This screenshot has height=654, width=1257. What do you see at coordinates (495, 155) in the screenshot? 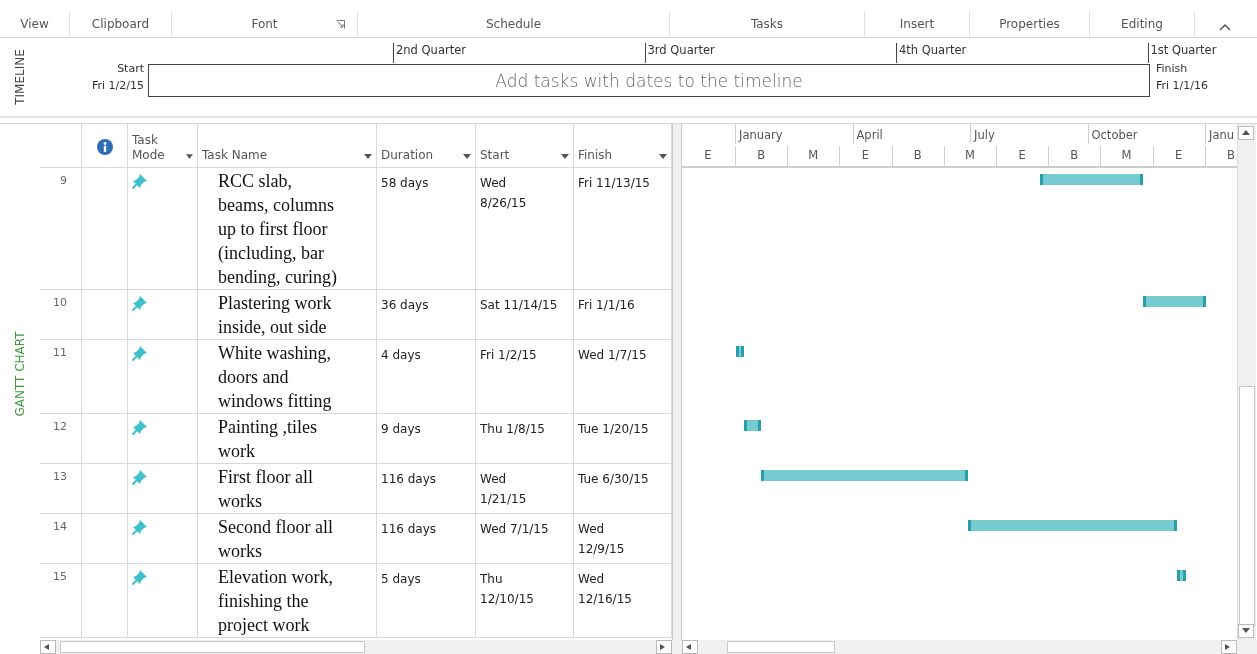
I see `column-label: Start` at bounding box center [495, 155].